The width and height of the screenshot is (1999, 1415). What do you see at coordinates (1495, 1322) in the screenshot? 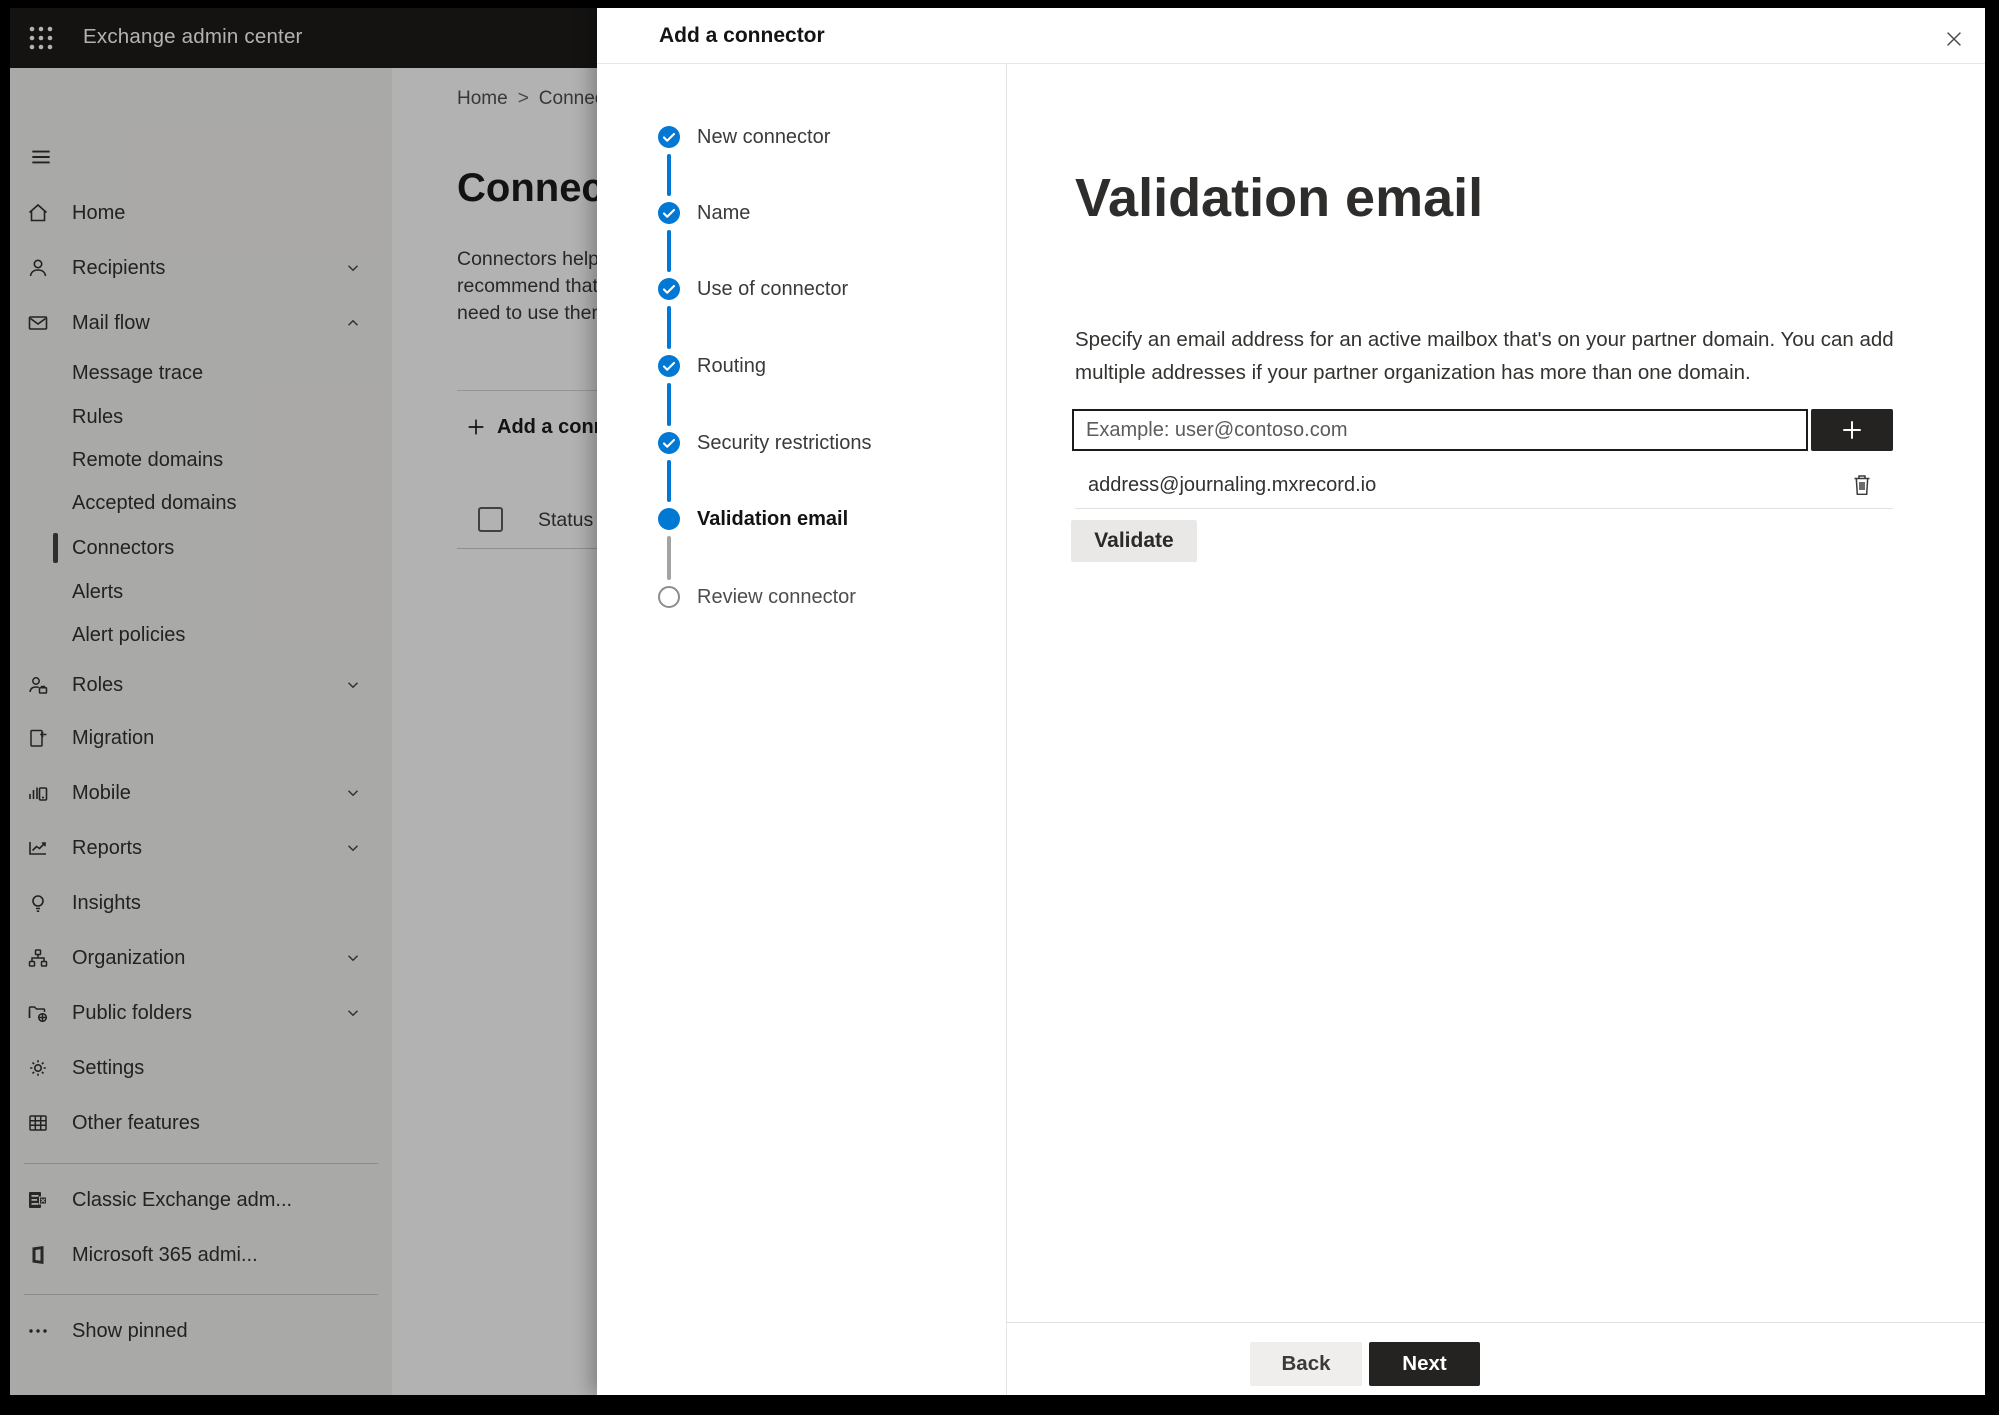
I see `panel-footer-divider` at bounding box center [1495, 1322].